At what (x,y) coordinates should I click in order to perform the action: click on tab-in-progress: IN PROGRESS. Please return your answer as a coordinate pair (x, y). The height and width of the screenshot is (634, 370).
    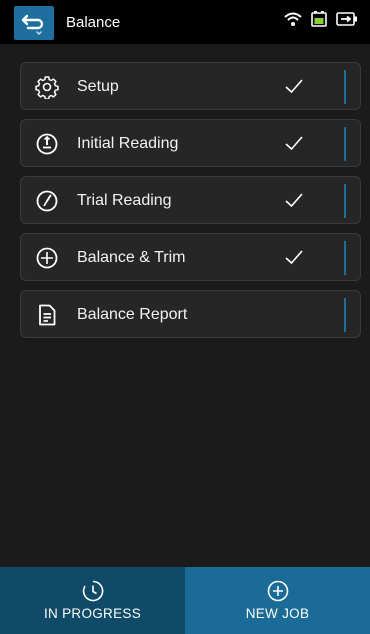
    Looking at the image, I should click on (92, 600).